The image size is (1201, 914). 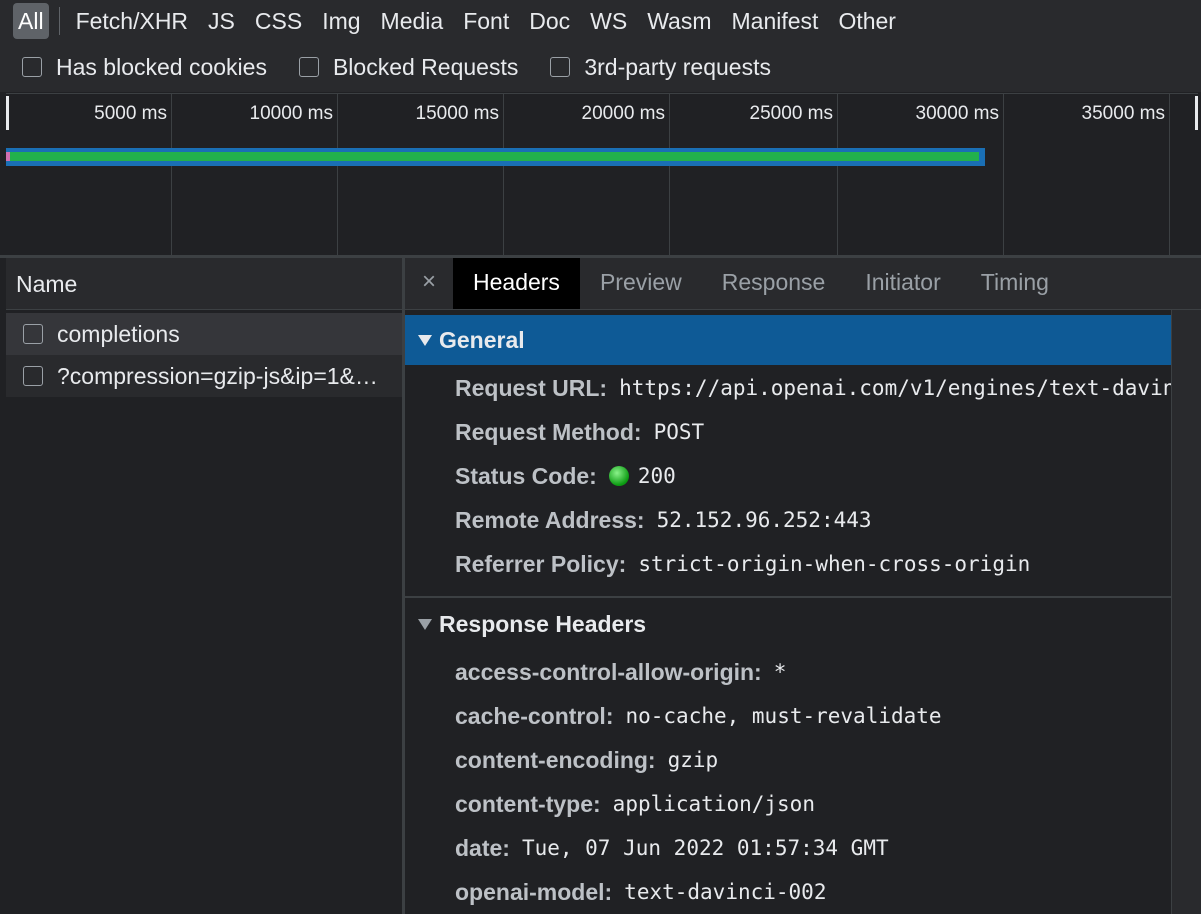 I want to click on section-divider, so click(x=788, y=597).